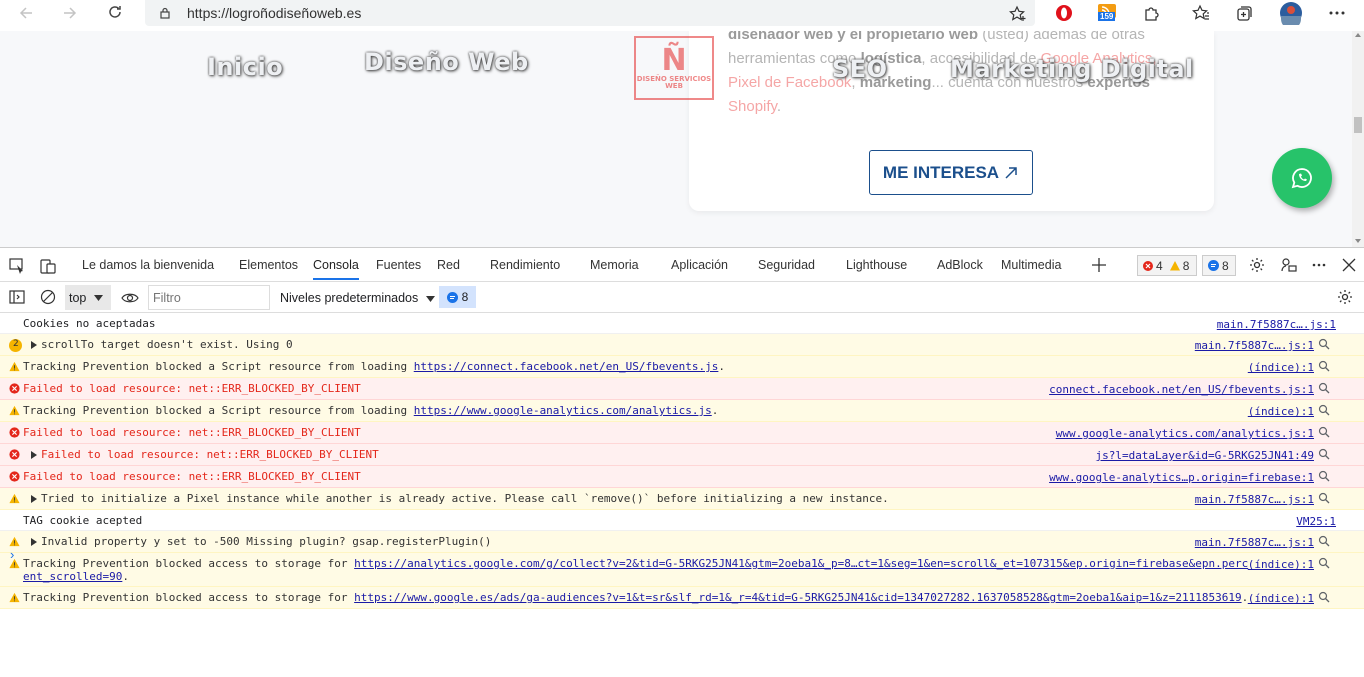 The width and height of the screenshot is (1364, 677). Describe the element at coordinates (876, 265) in the screenshot. I see `tab-lighthouse: Lighthouse` at that location.